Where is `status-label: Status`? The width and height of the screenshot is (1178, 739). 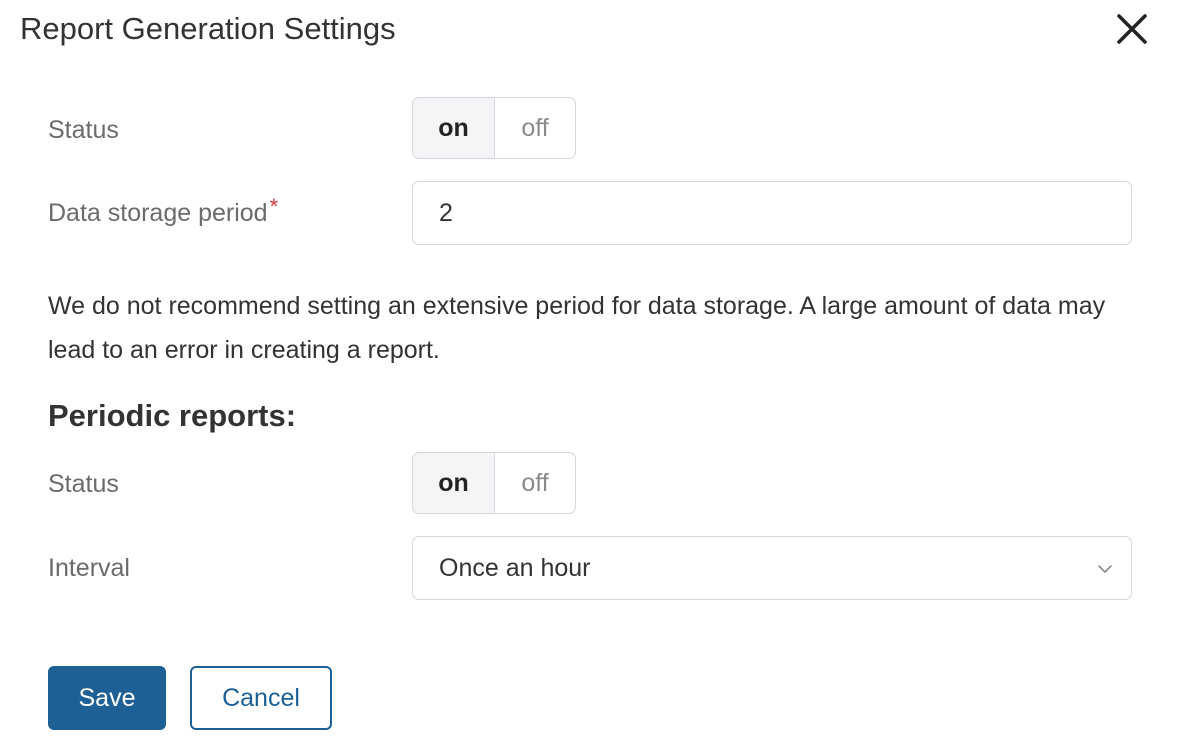 status-label: Status is located at coordinates (83, 130).